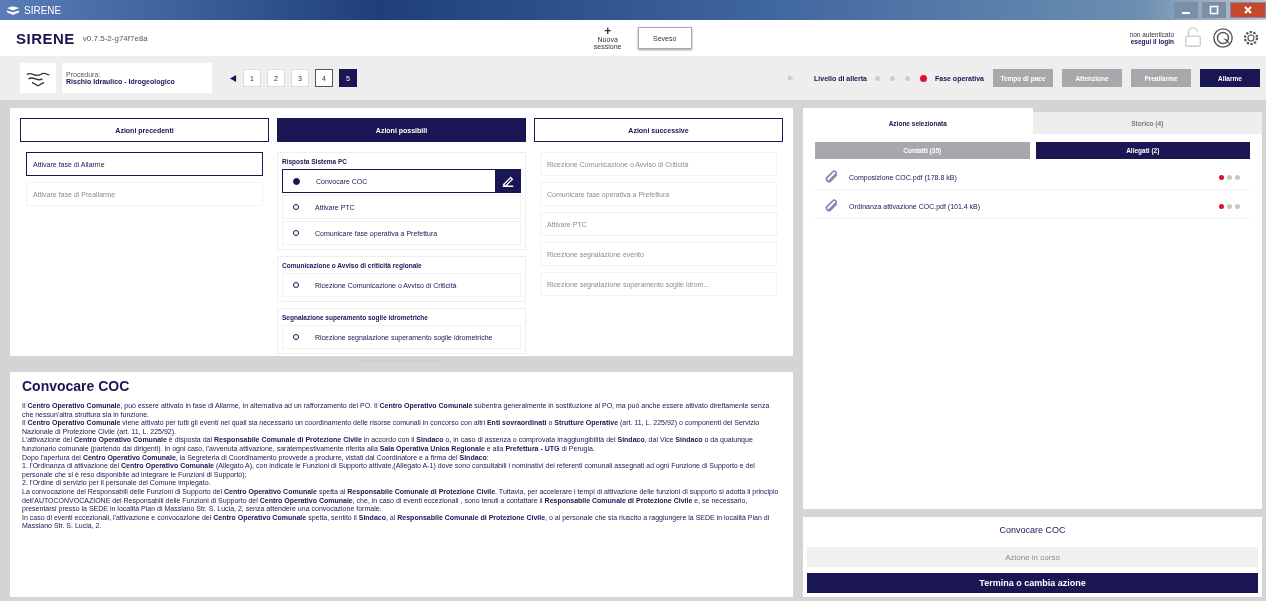 The height and width of the screenshot is (601, 1266). Describe the element at coordinates (13, 10) in the screenshot. I see `app-logo-icon` at that location.